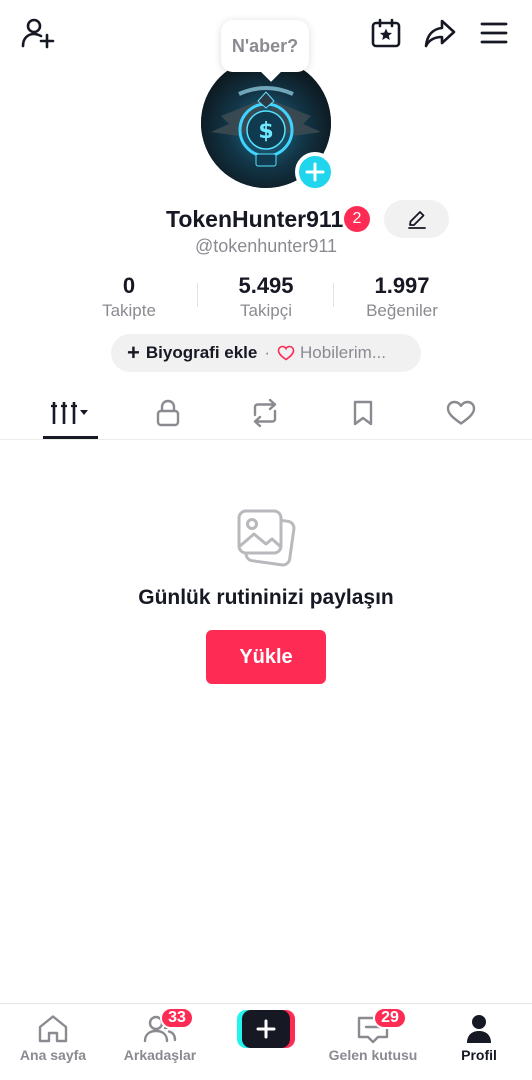 This screenshot has width=532, height=1080. I want to click on create-button-core, so click(266, 1029).